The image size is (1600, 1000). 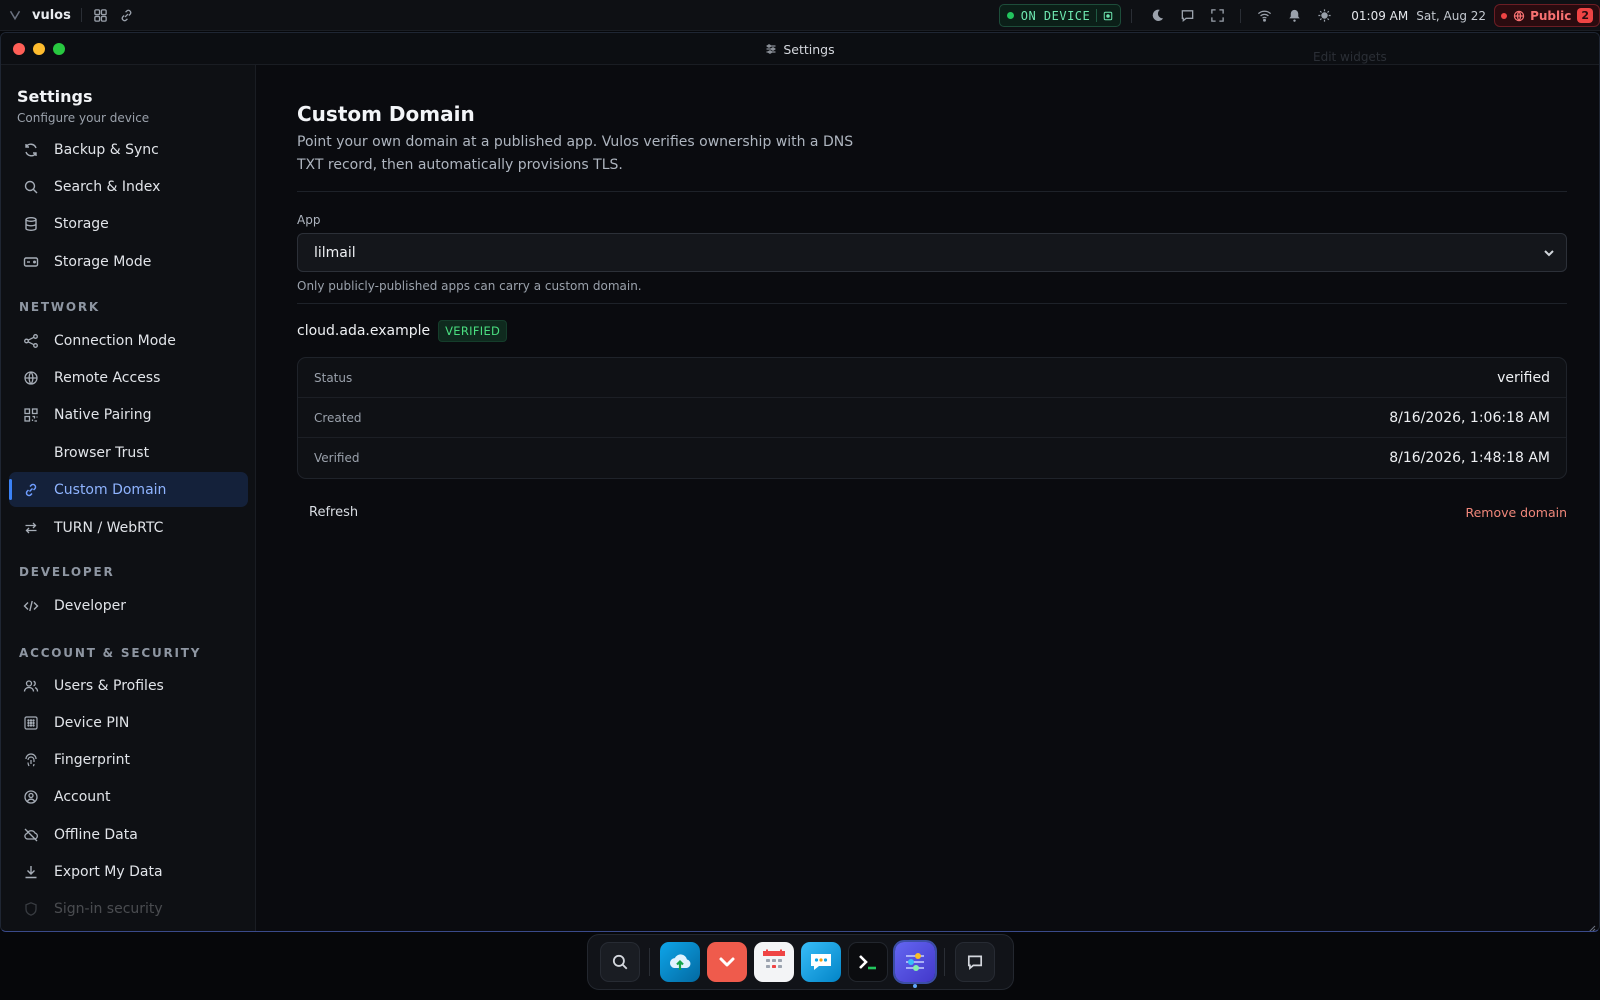 I want to click on sidebar-item-turn-webrtc: TURN / WebRTC, so click(x=128, y=527).